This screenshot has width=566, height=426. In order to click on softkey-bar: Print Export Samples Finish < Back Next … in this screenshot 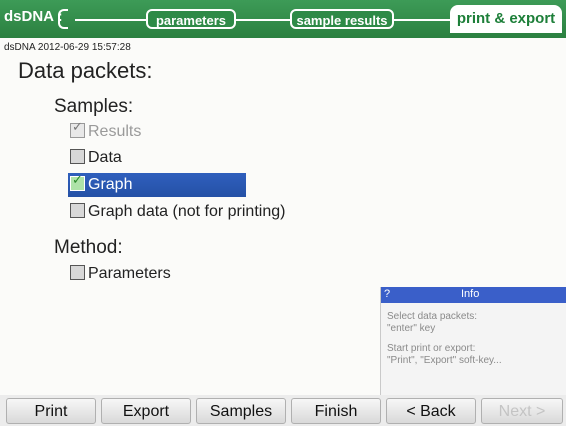, I will do `click(283, 410)`.